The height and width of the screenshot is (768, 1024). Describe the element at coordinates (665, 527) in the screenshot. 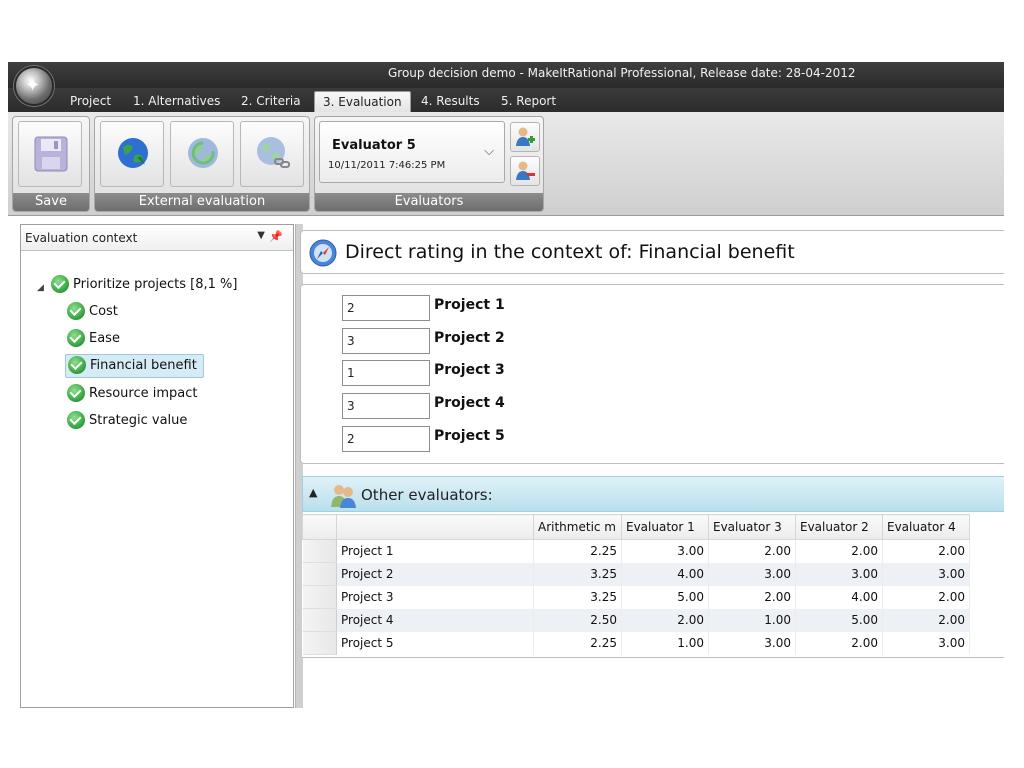

I see `column-header: Evaluator 1` at that location.